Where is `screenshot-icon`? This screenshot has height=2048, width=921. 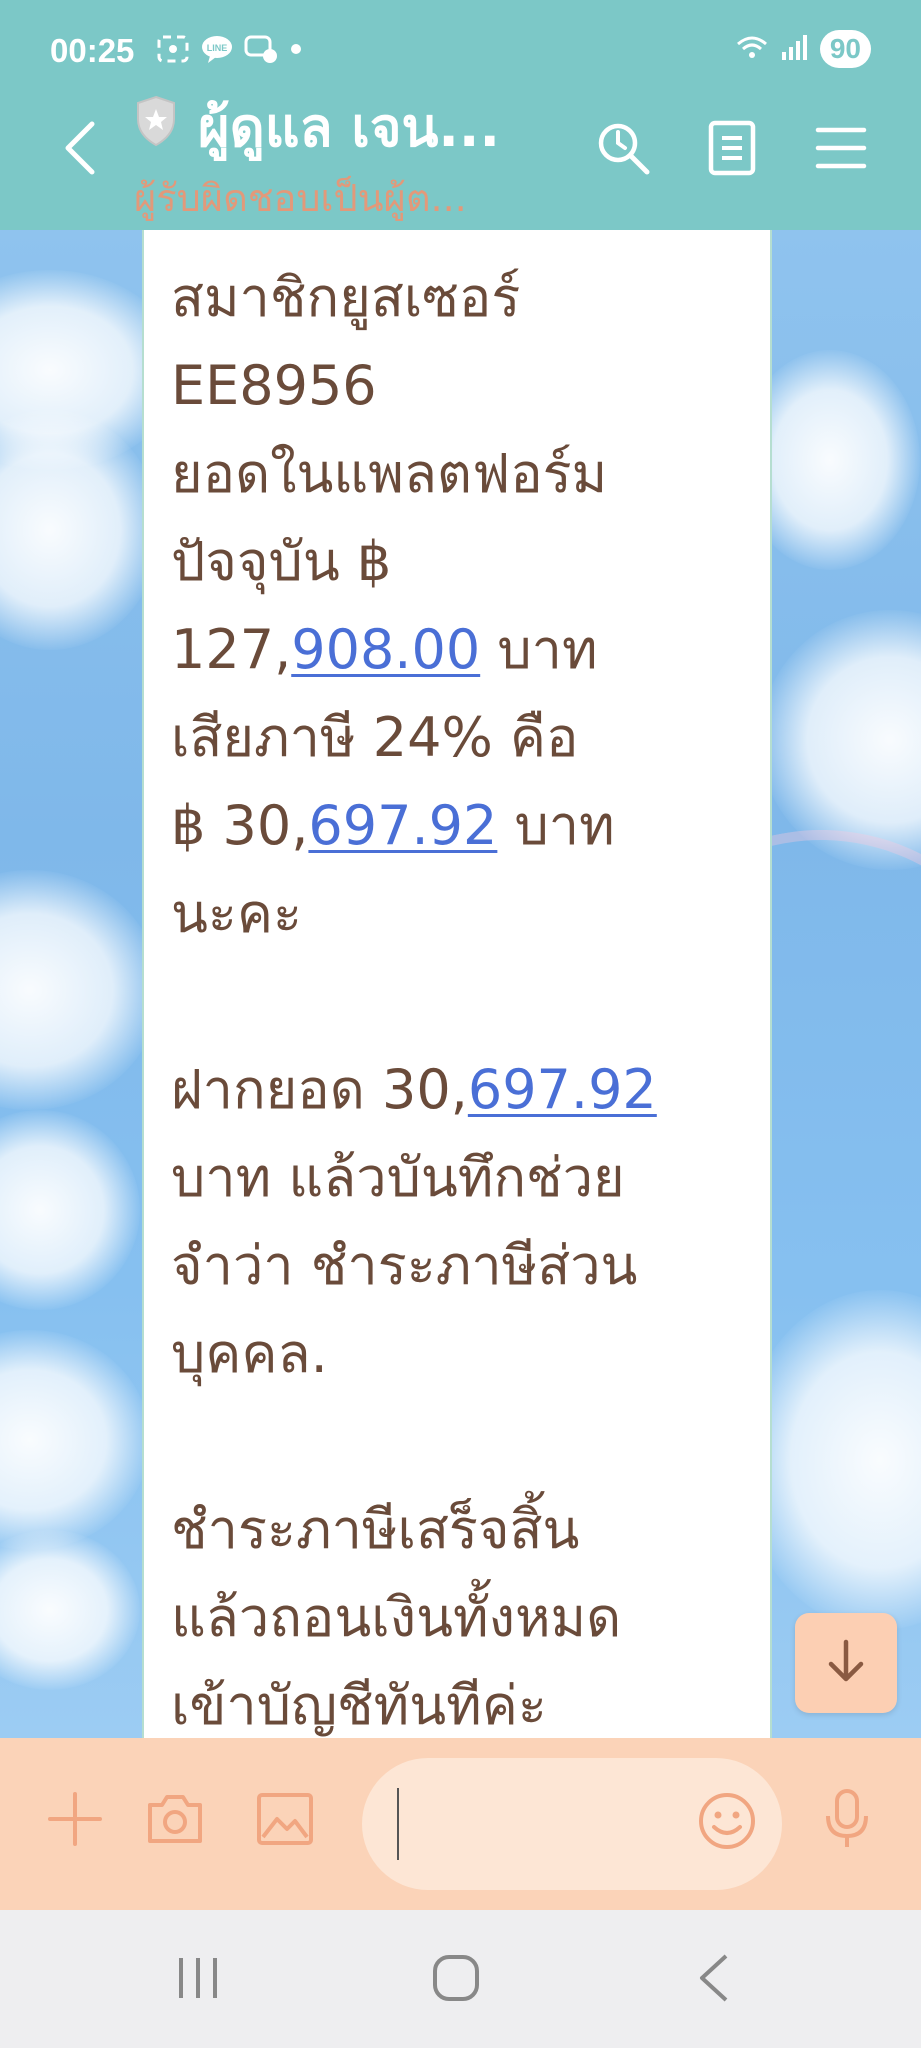
screenshot-icon is located at coordinates (173, 51).